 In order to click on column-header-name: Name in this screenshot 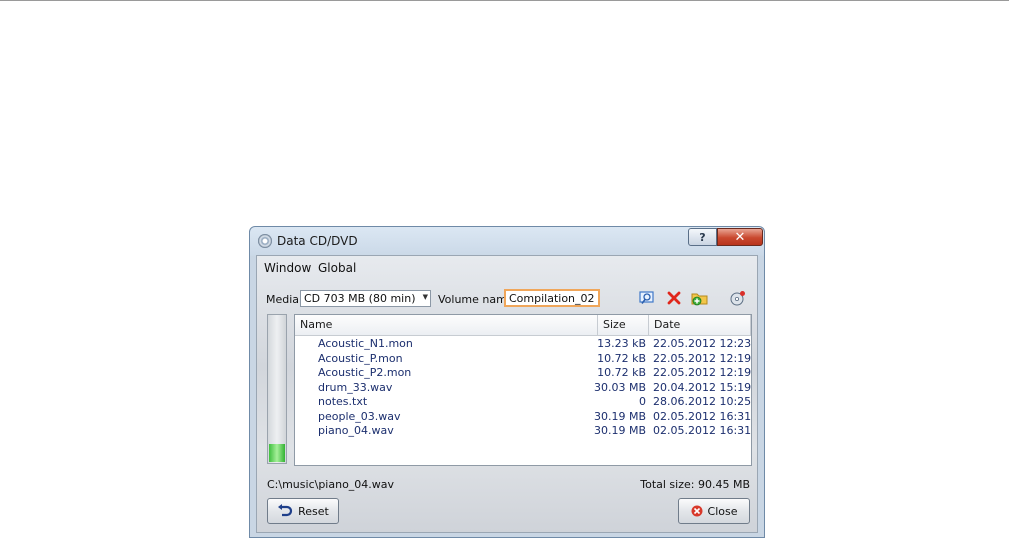, I will do `click(446, 325)`.